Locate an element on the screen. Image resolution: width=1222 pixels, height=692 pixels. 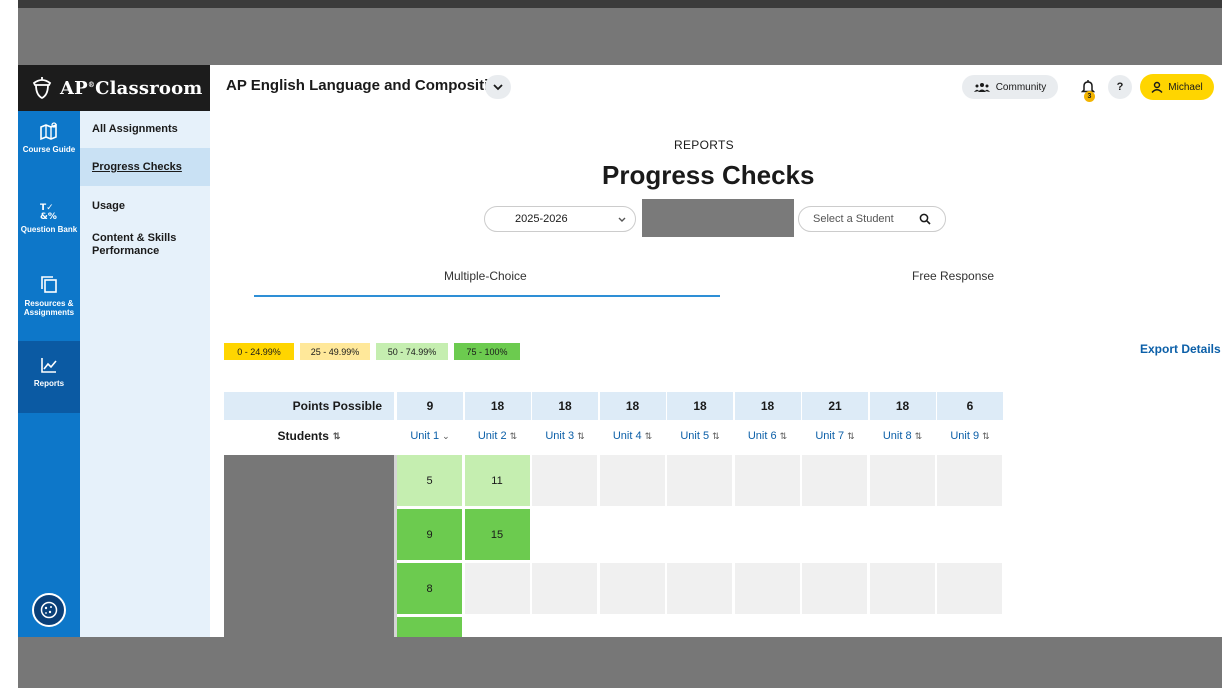
stacked-pages-icon is located at coordinates (49, 284).